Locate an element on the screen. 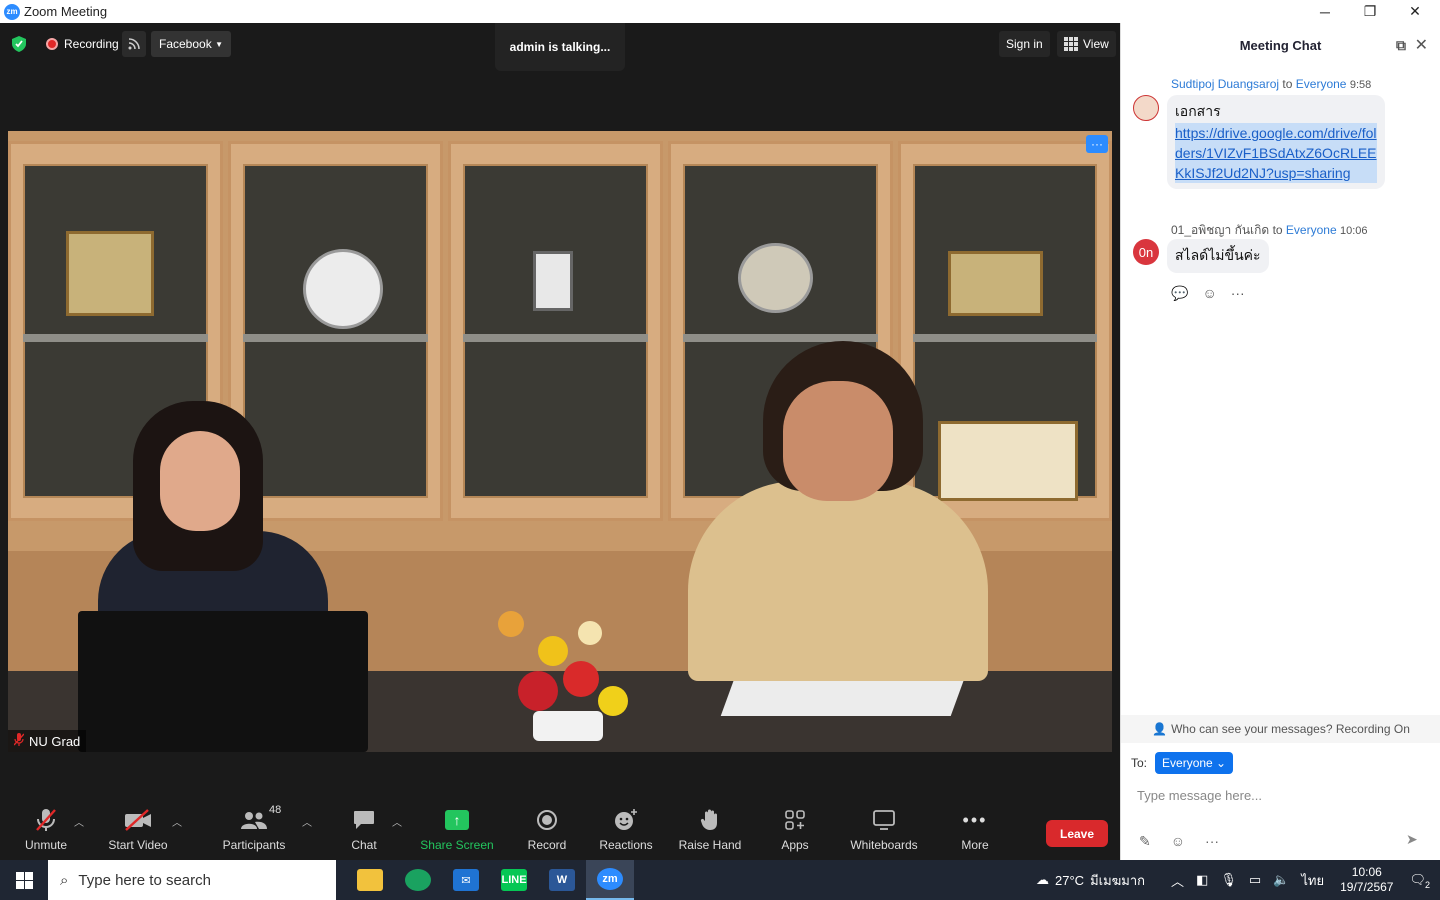 This screenshot has width=1440, height=900. encryption-shield-icon is located at coordinates (20, 44).